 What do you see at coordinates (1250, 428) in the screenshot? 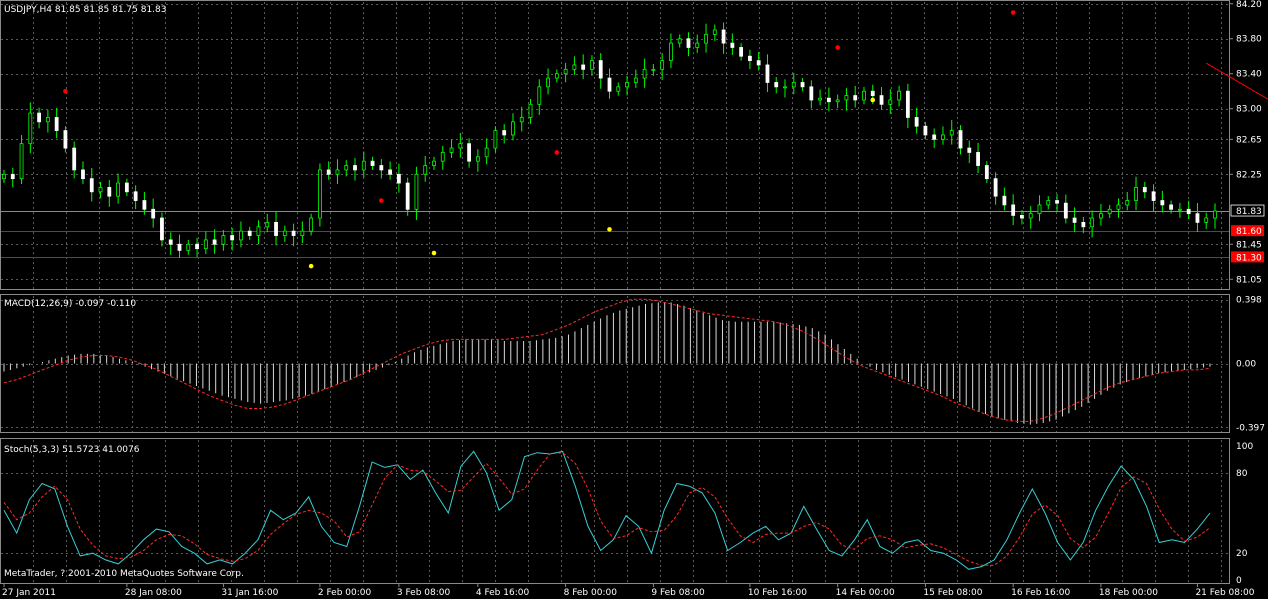
I see `macd-tick-label: -0.397` at bounding box center [1250, 428].